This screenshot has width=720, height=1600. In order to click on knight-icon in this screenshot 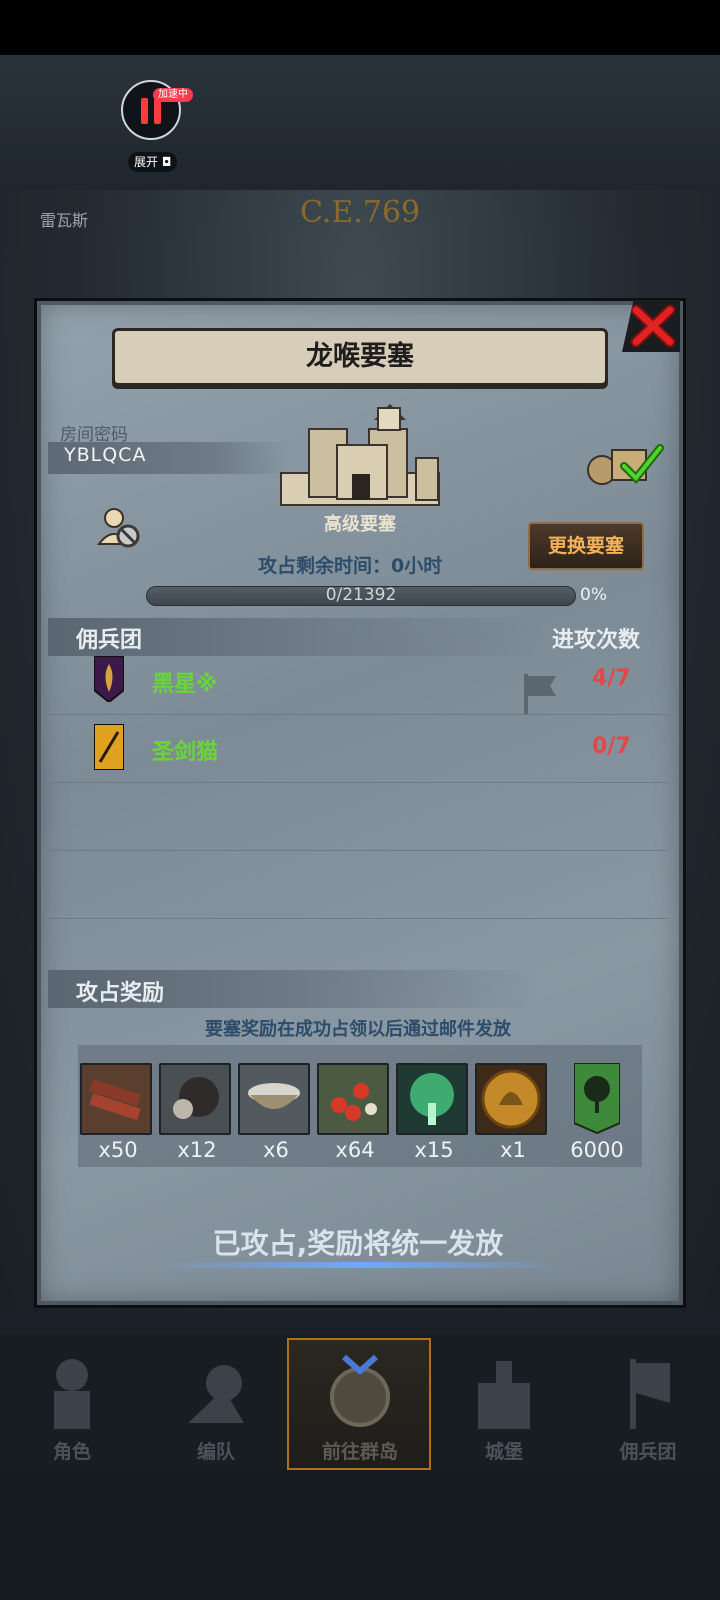, I will do `click(72, 1394)`.